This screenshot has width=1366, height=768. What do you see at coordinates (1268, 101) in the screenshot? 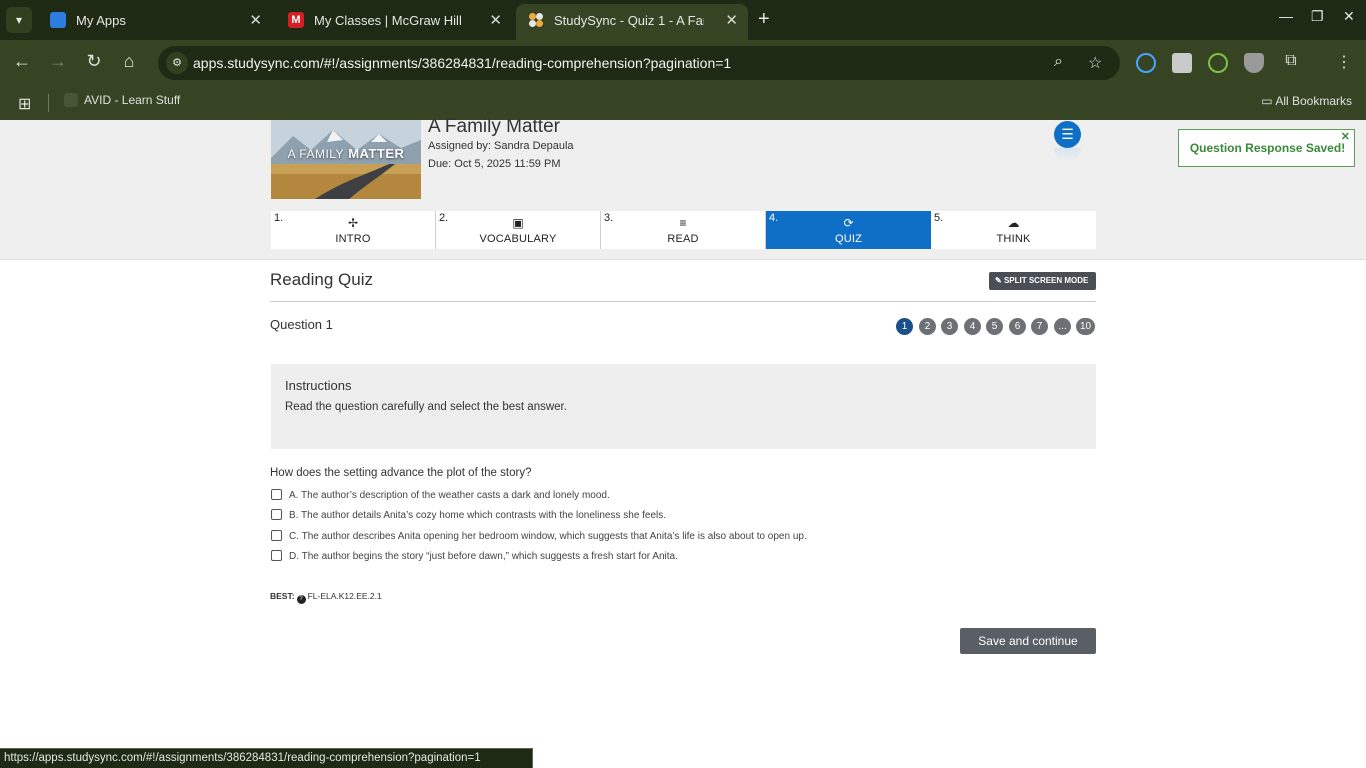
I see `folder-icon: ▭` at bounding box center [1268, 101].